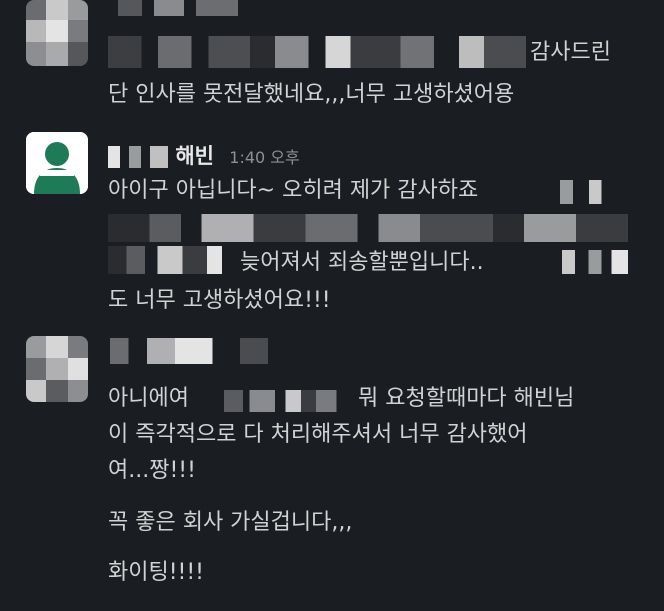 This screenshot has width=664, height=611. What do you see at coordinates (288, 401) in the screenshot?
I see `redacted-text-inline` at bounding box center [288, 401].